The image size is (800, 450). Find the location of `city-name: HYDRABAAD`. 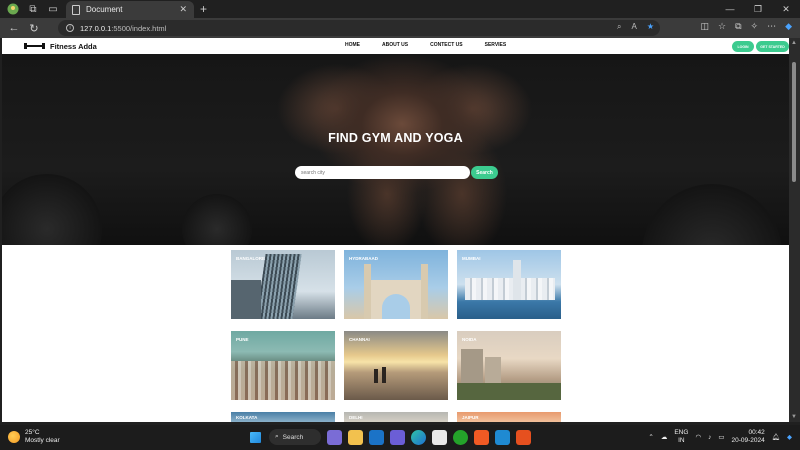

city-name: HYDRABAAD is located at coordinates (363, 258).